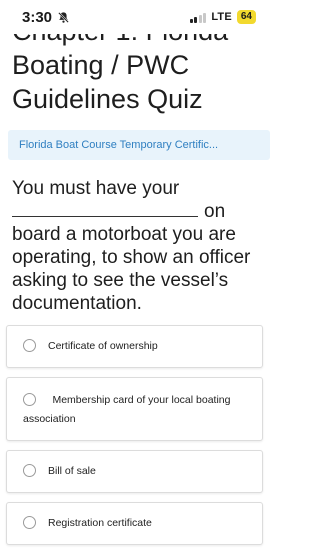 This screenshot has height=554, width=320. What do you see at coordinates (246, 17) in the screenshot?
I see `battery-icon: 64` at bounding box center [246, 17].